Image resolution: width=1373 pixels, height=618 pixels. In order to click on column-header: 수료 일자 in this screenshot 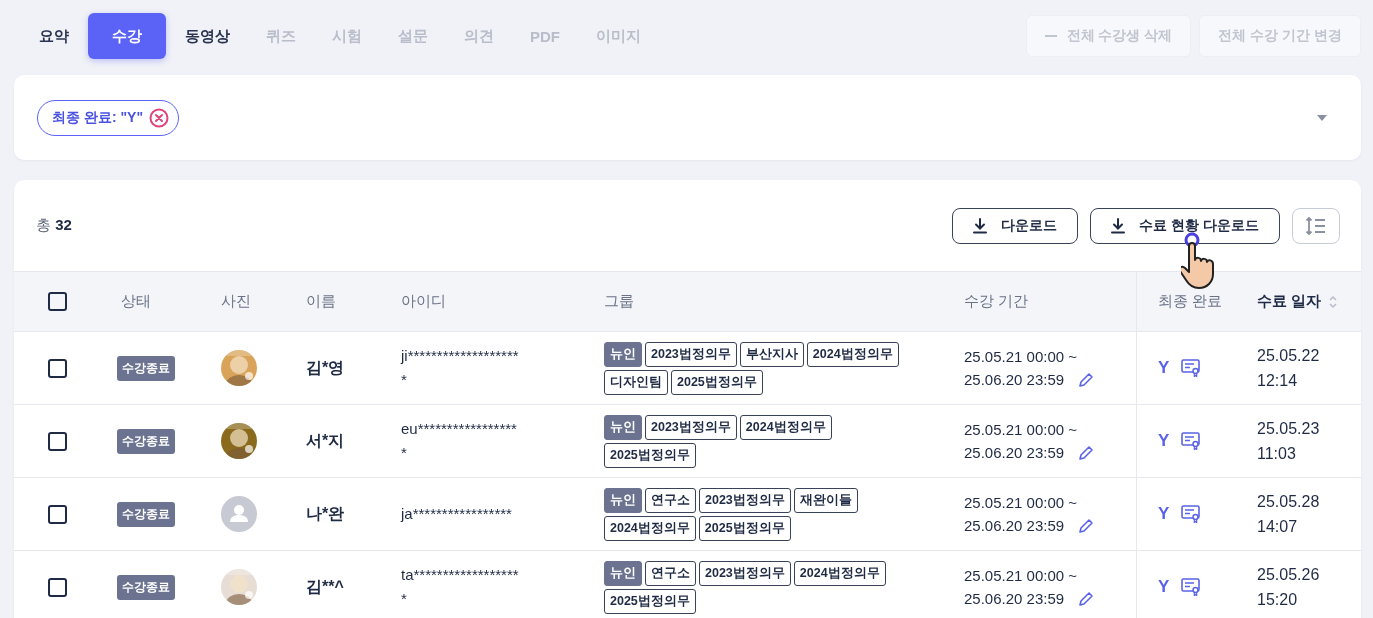, I will do `click(1289, 301)`.